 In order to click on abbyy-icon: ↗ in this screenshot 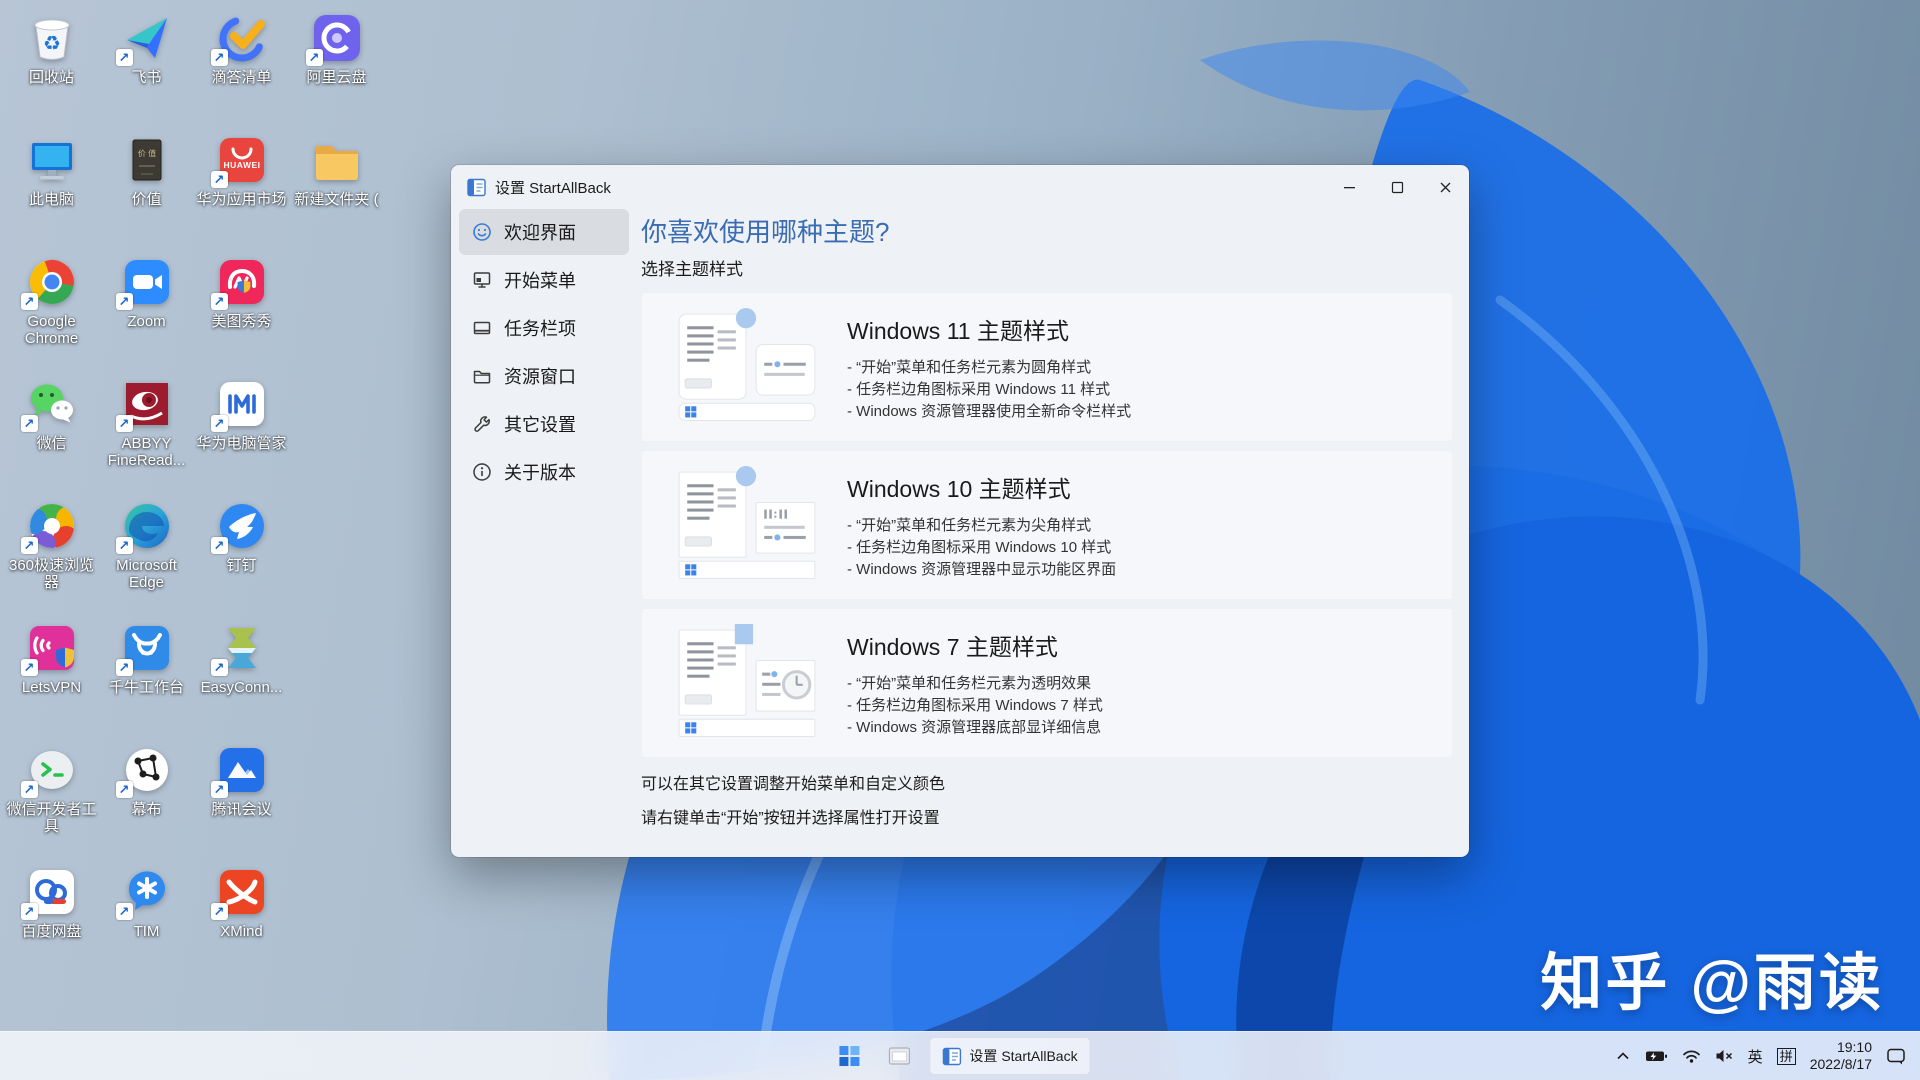, I will do `click(144, 405)`.